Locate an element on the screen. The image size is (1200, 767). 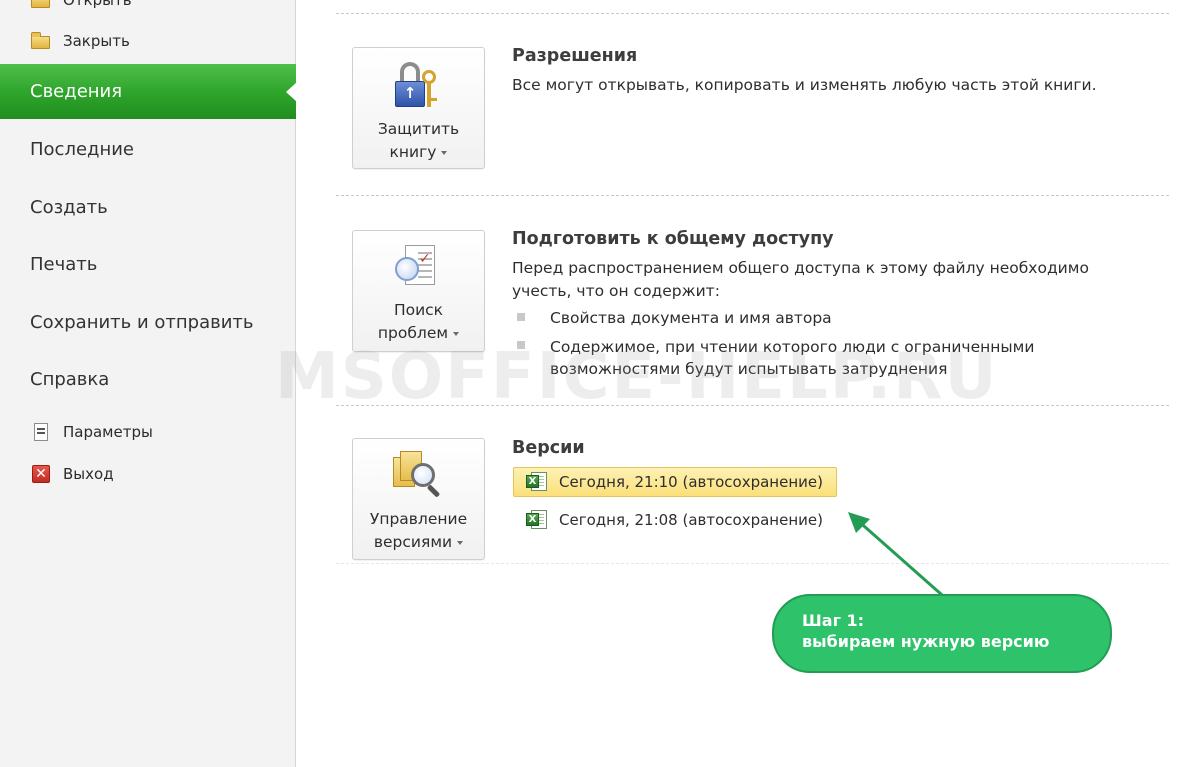
sidebar-item-options: Параметры is located at coordinates (91, 432).